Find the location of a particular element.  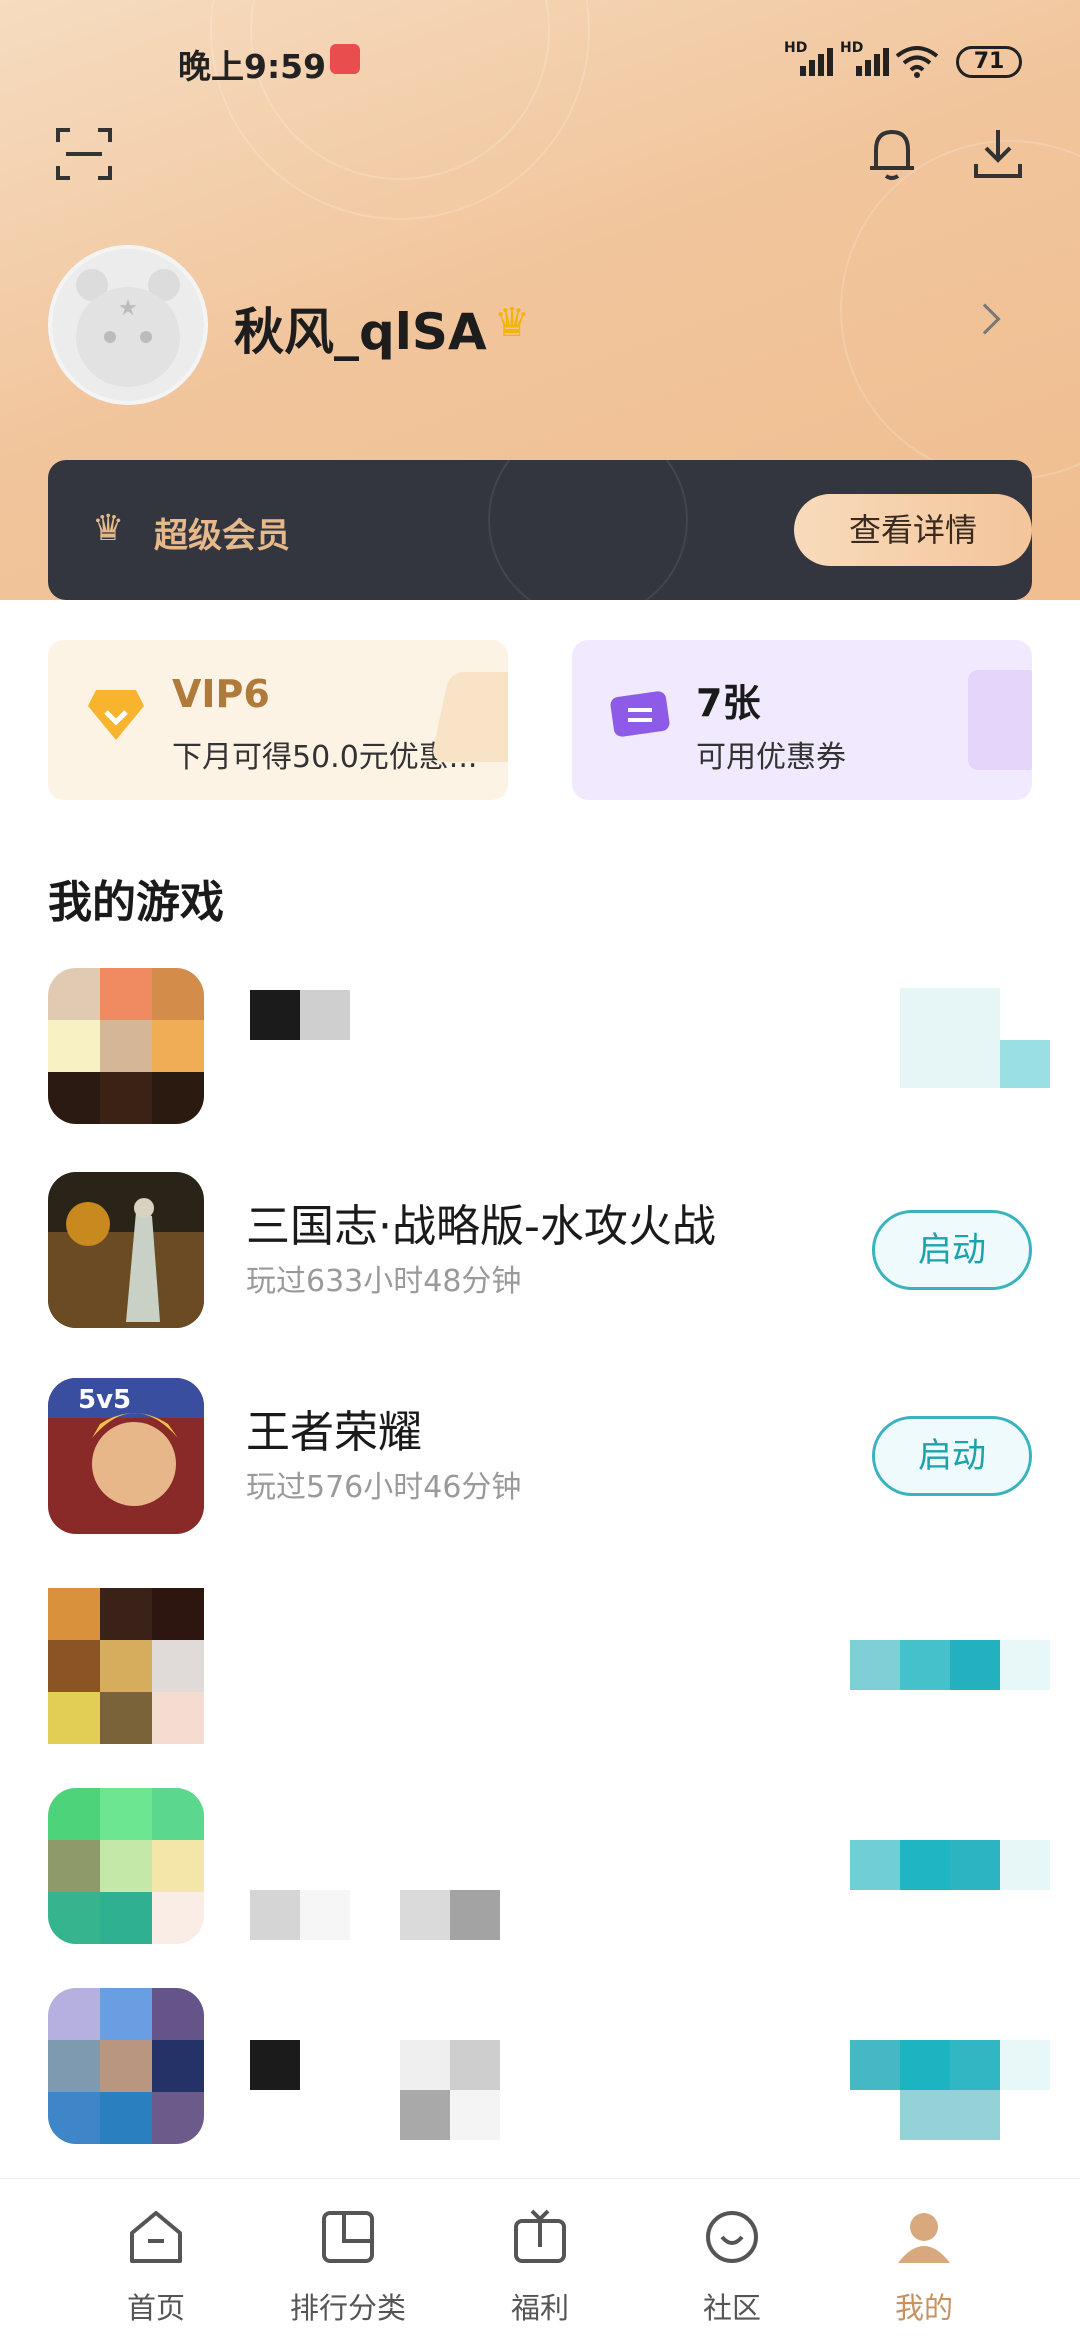

signal-1-icon is located at coordinates (816, 62).